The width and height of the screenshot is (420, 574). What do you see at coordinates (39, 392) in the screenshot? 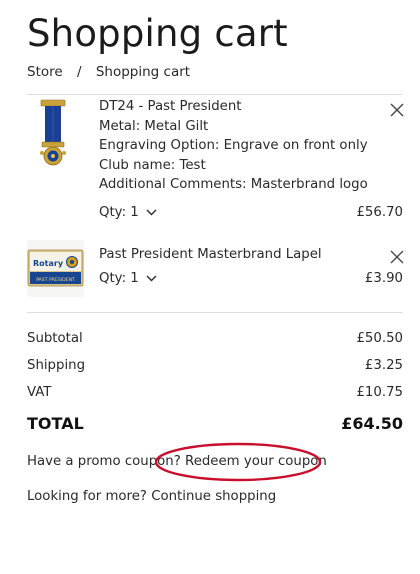
I see `vat-label: VAT` at bounding box center [39, 392].